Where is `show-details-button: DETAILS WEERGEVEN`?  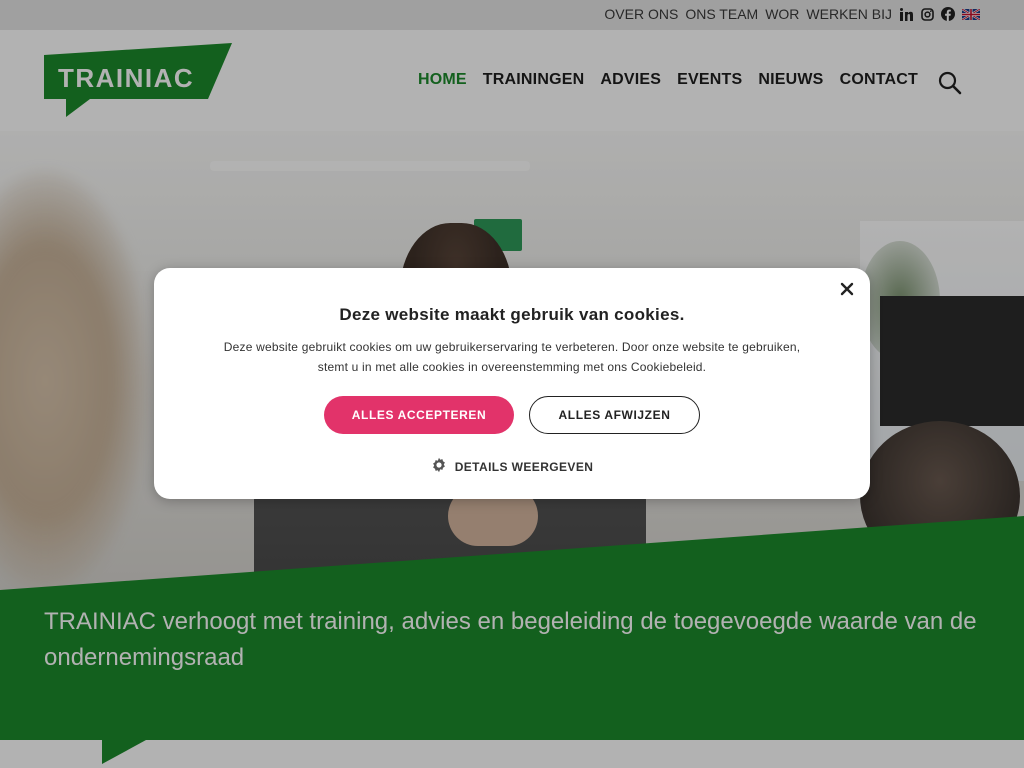 show-details-button: DETAILS WEERGEVEN is located at coordinates (512, 466).